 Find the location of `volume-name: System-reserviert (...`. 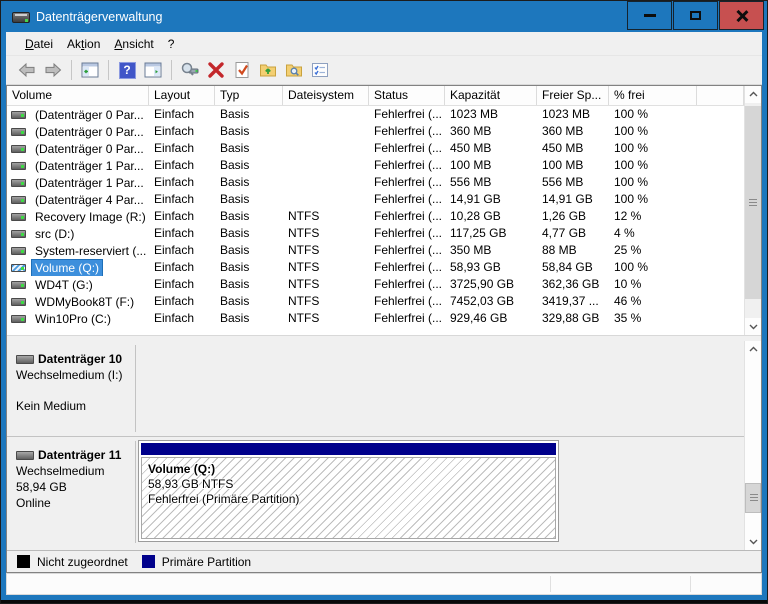

volume-name: System-reserviert (... is located at coordinates (91, 250).